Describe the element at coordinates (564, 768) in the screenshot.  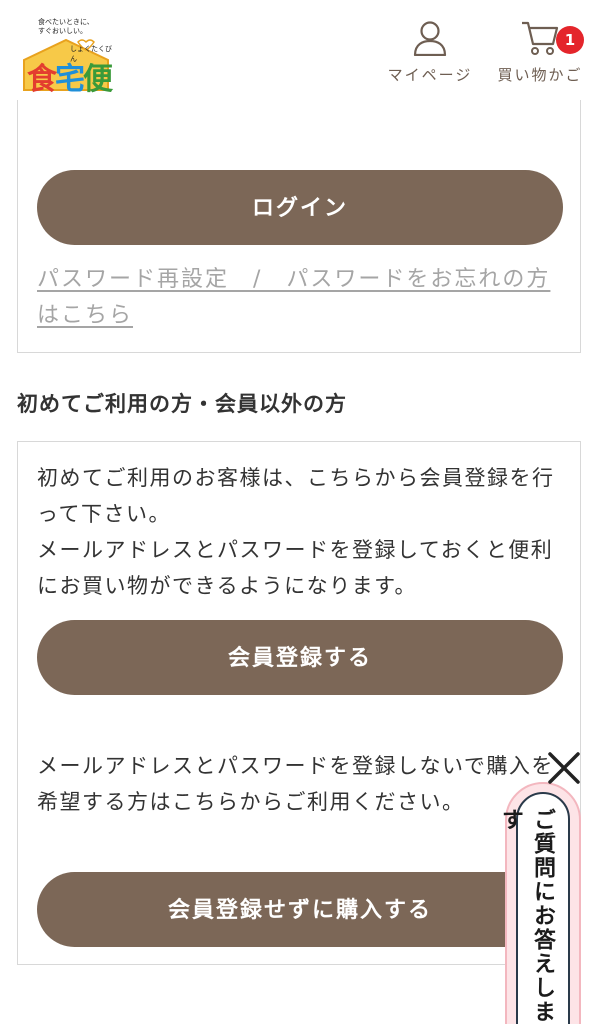
I see `close-icon` at that location.